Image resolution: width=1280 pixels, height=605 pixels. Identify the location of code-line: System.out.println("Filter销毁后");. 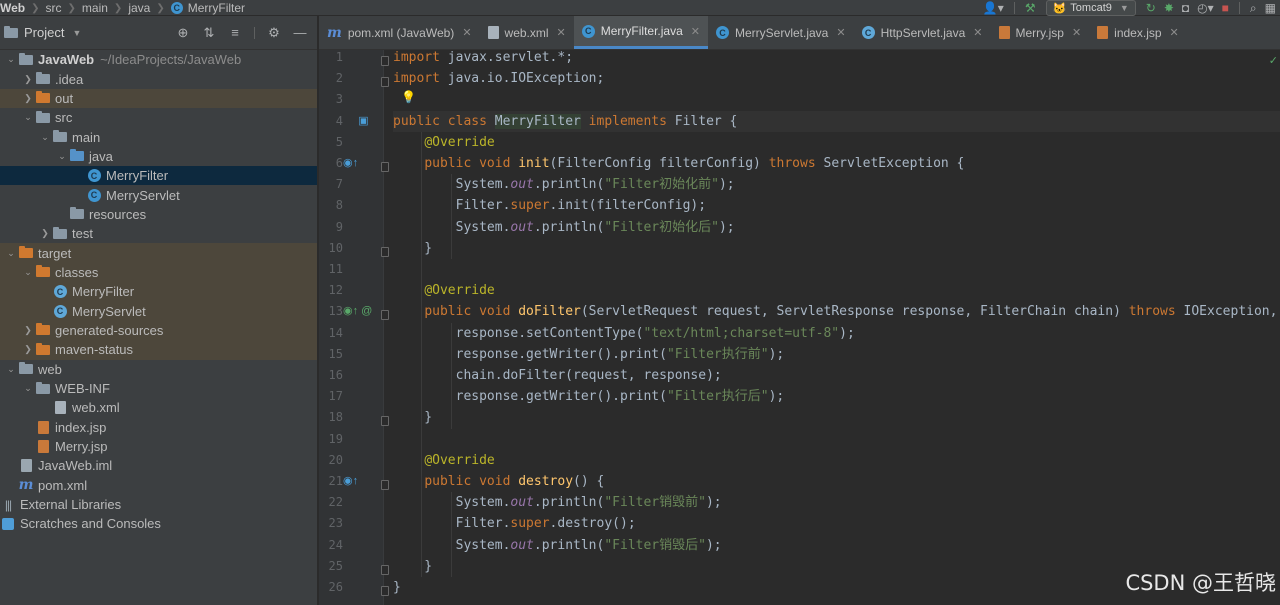
(557, 545).